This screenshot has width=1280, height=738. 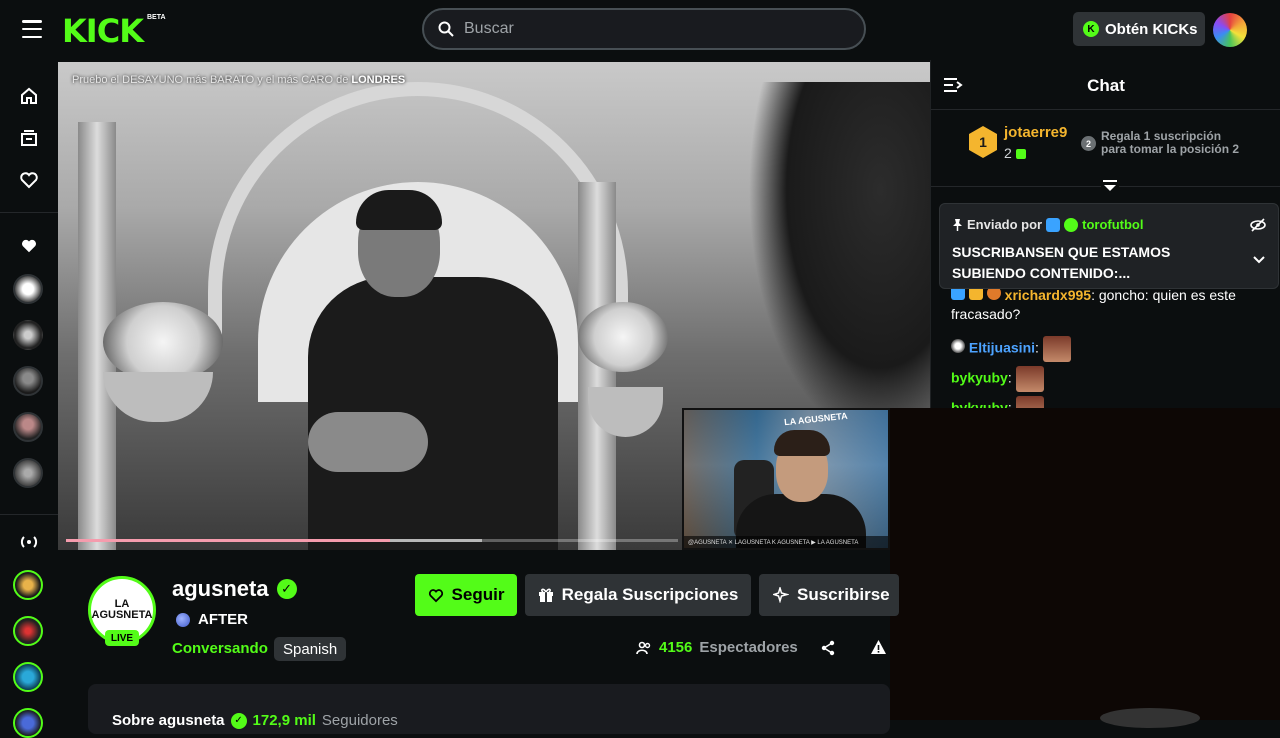 What do you see at coordinates (1002, 348) in the screenshot?
I see `chat-username: Eltijuasini` at bounding box center [1002, 348].